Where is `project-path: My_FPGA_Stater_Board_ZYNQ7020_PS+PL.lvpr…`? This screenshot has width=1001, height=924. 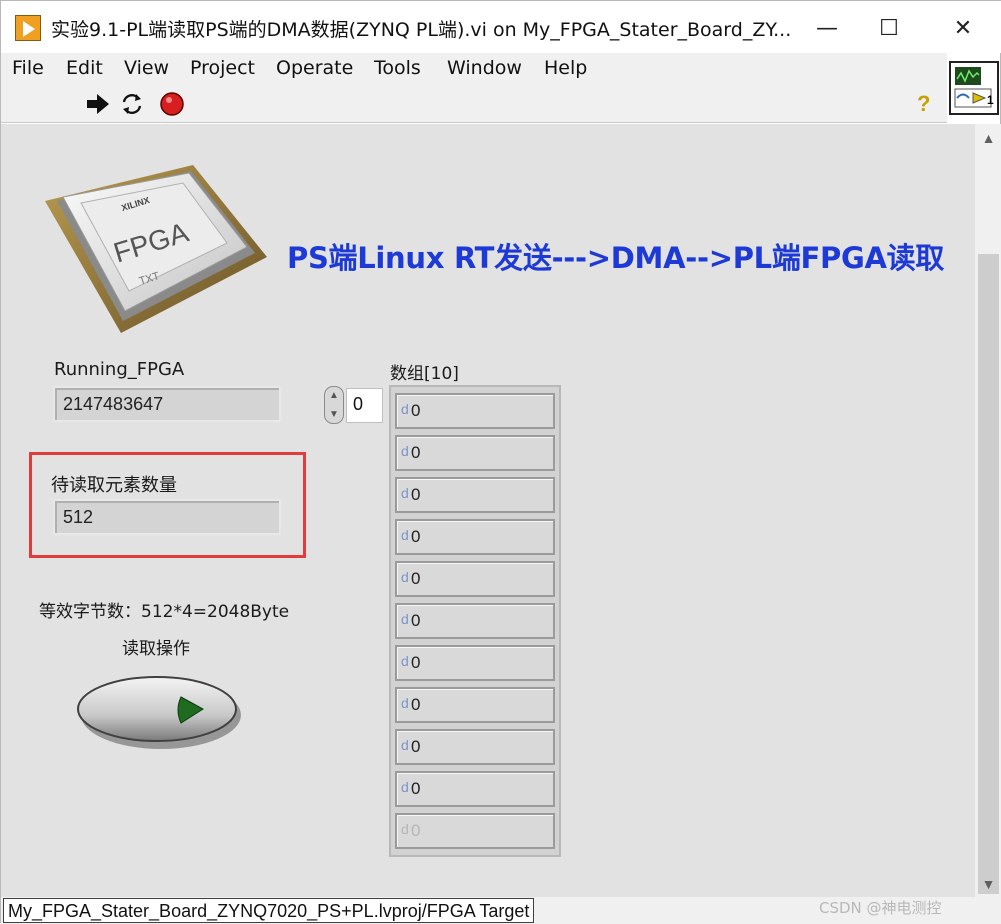 project-path: My_FPGA_Stater_Board_ZYNQ7020_PS+PL.lvpr… is located at coordinates (269, 910).